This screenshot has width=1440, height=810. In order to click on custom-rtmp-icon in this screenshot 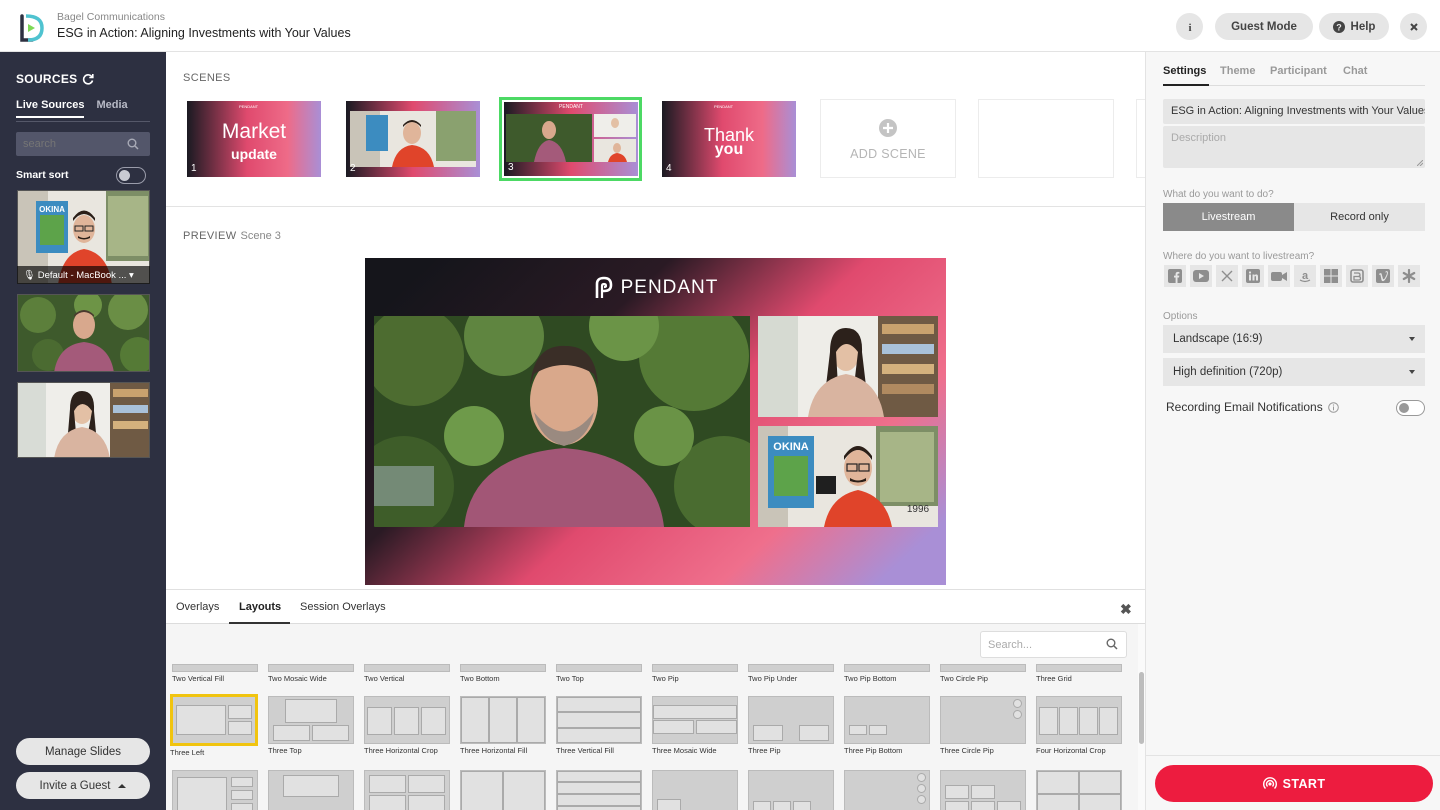, I will do `click(1409, 276)`.